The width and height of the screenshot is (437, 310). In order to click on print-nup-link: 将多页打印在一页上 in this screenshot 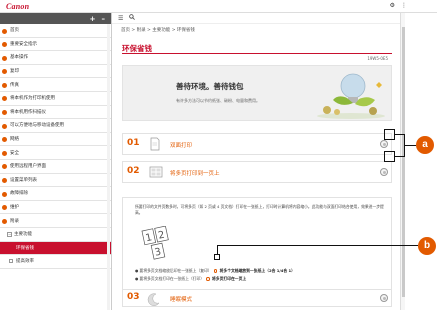, I will do `click(229, 278)`.